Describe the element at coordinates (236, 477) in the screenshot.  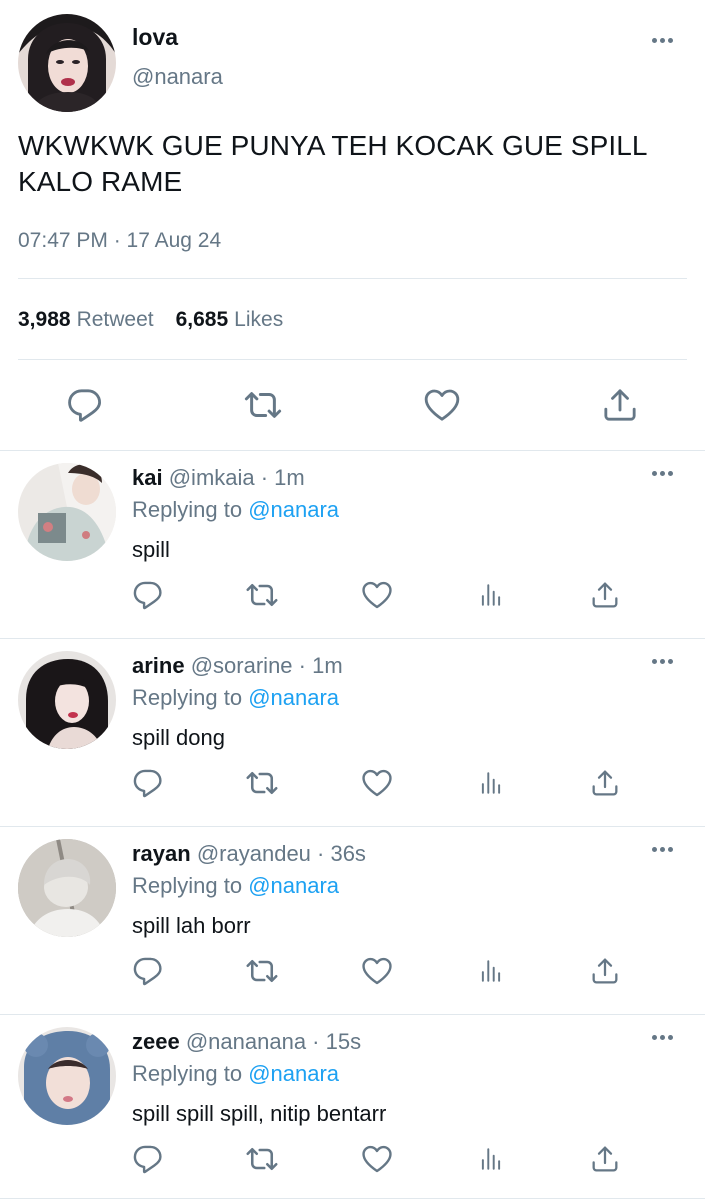
I see `reply-handle-time: @imkaia · 1m` at that location.